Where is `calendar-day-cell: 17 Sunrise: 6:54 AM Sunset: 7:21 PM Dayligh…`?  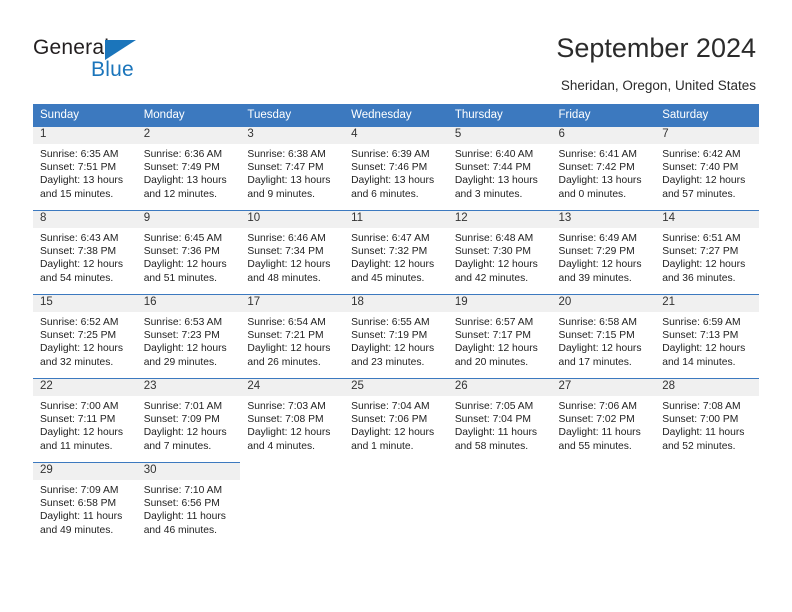 calendar-day-cell: 17 Sunrise: 6:54 AM Sunset: 7:21 PM Dayligh… is located at coordinates (292, 336).